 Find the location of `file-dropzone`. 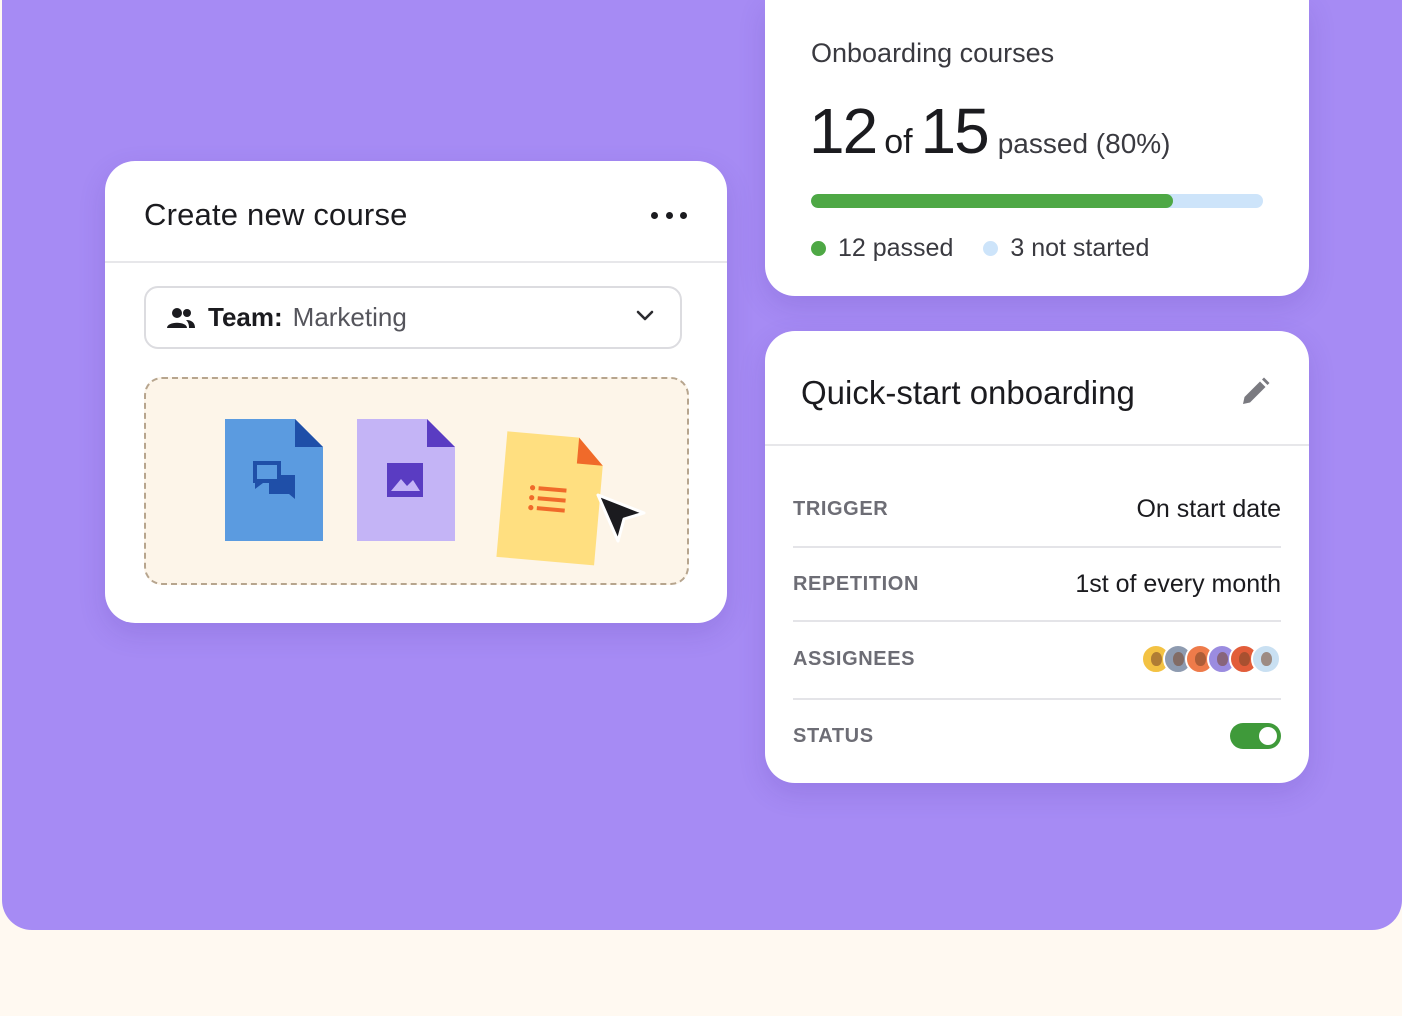

file-dropzone is located at coordinates (416, 481).